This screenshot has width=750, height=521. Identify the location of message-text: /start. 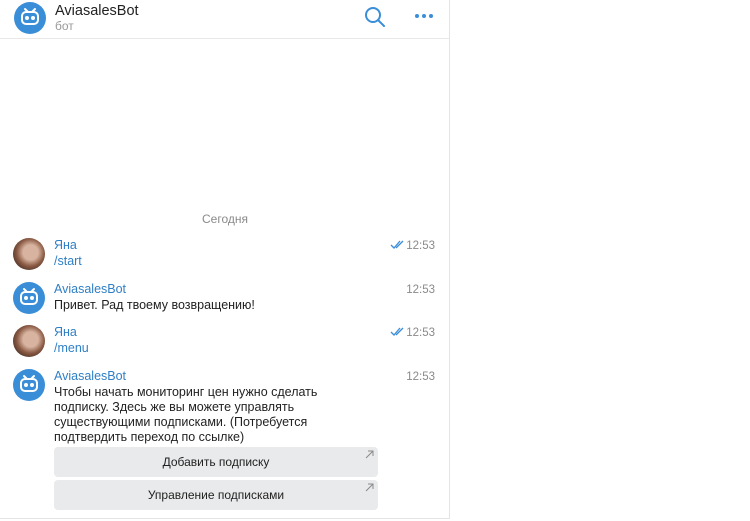
(209, 261).